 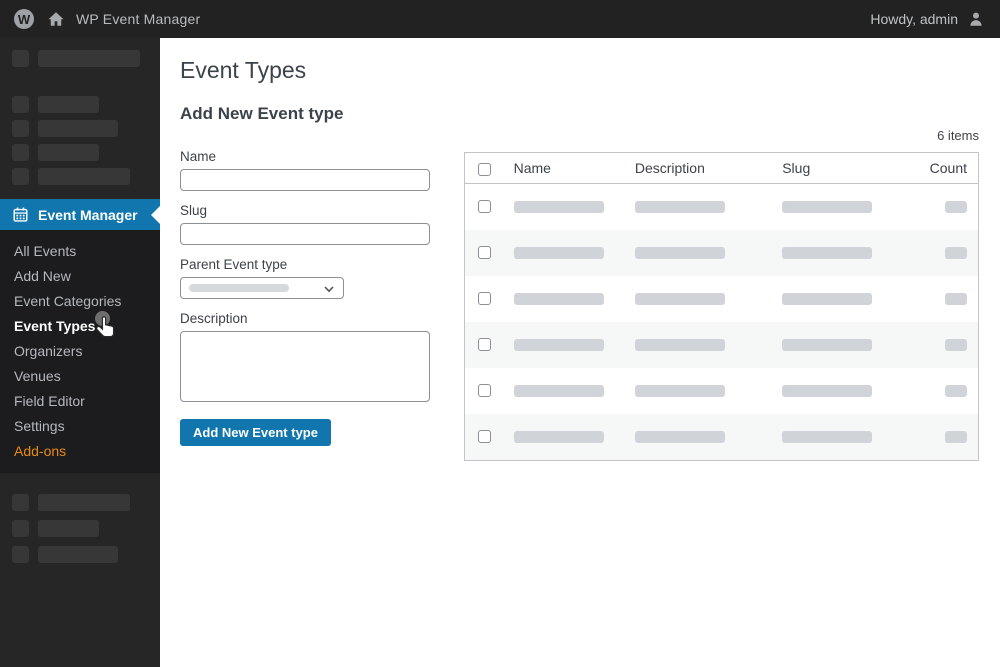 I want to click on admin-bar-user-area: Howdy, admin, so click(x=928, y=19).